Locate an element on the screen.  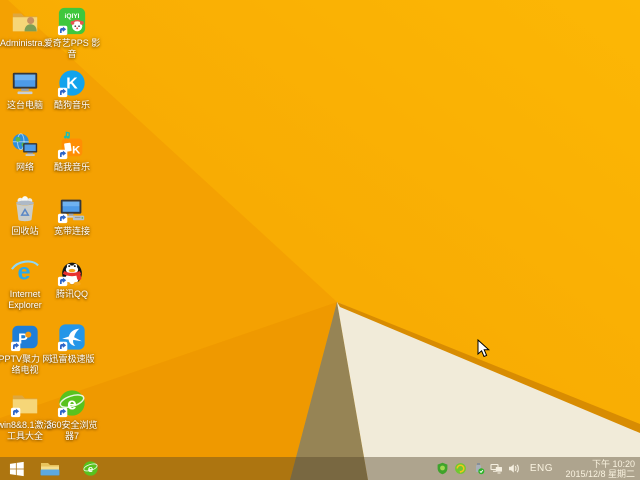
desktop-icon-xunlei-thunder: 迅雷极速版 is located at coordinates (72, 343).